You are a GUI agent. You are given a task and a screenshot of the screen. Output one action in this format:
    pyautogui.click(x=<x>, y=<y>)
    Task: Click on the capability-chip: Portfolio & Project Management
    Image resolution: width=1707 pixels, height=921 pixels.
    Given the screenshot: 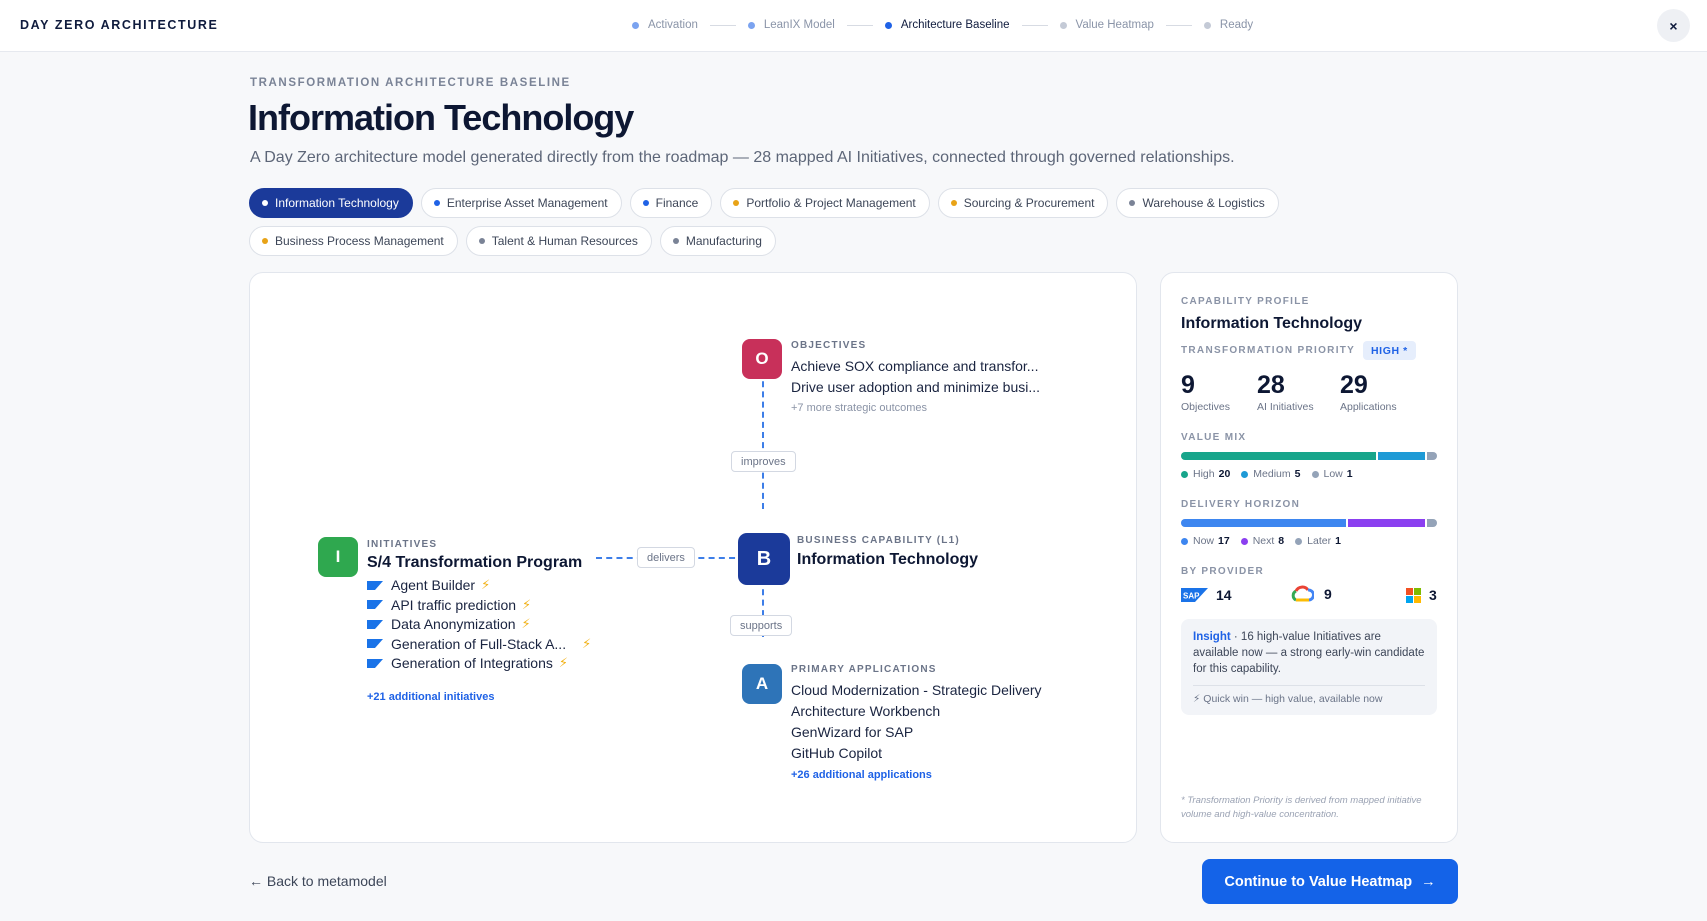 What is the action you would take?
    pyautogui.click(x=825, y=203)
    